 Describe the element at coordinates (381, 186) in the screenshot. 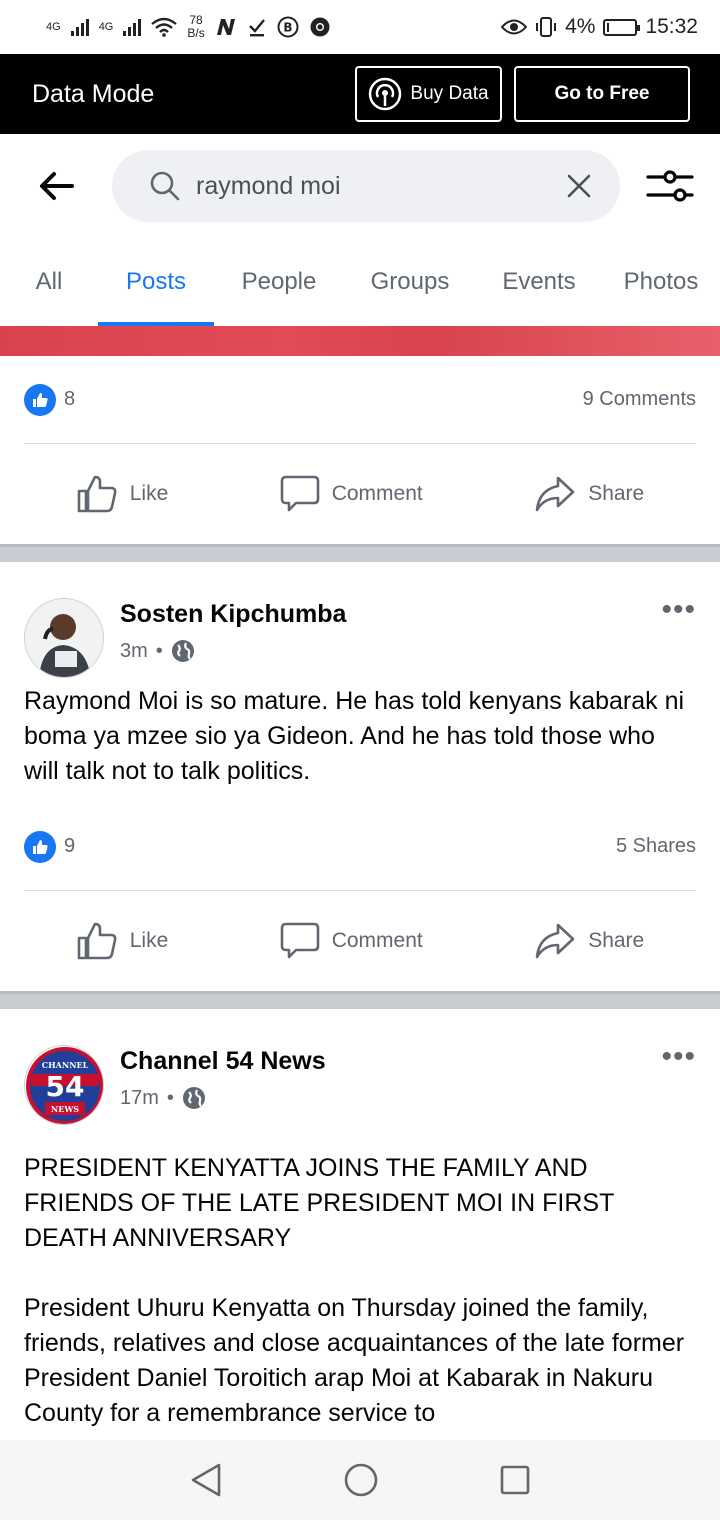

I see `search-query: raymond moi` at that location.